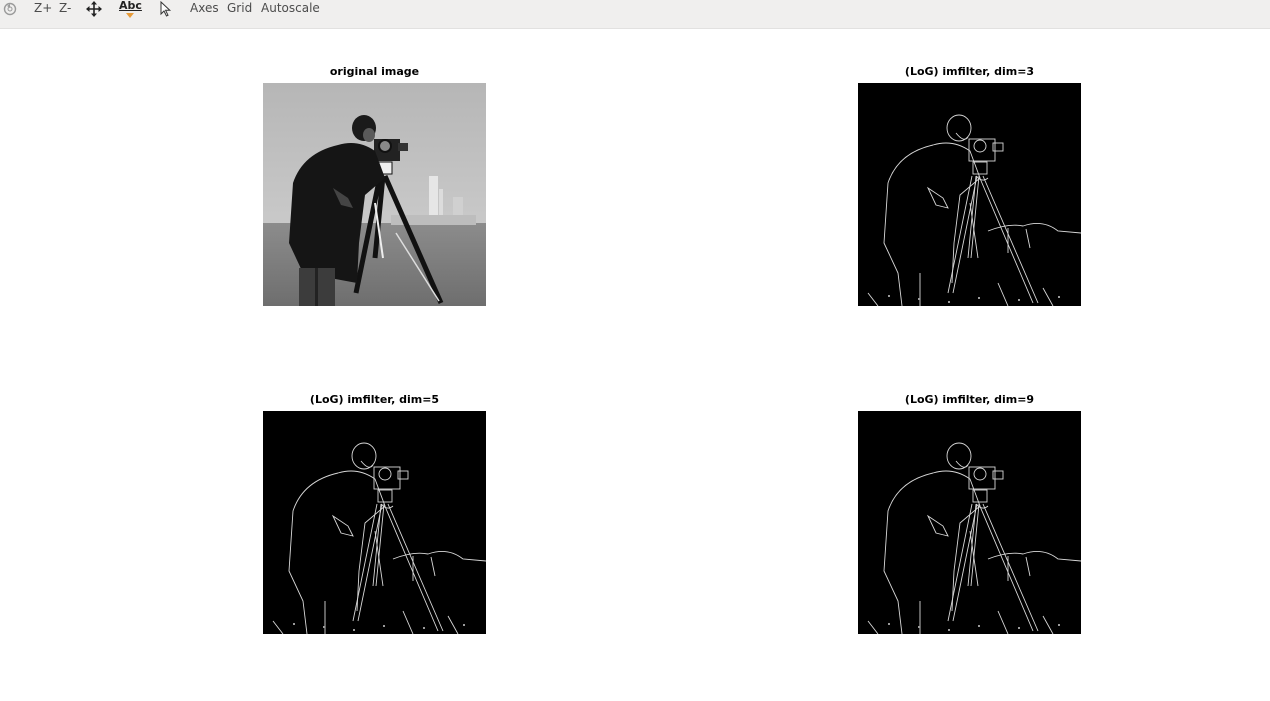  What do you see at coordinates (374, 71) in the screenshot?
I see `subplot-title: original image` at bounding box center [374, 71].